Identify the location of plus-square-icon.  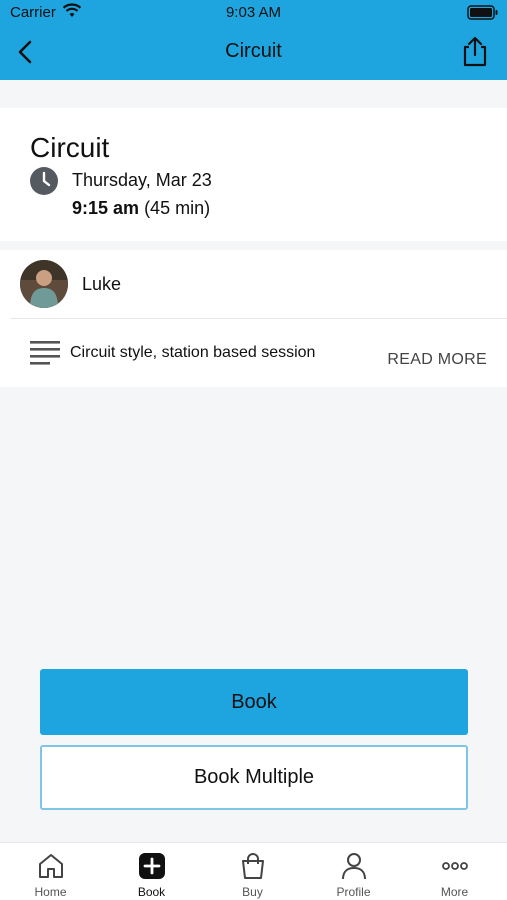
(152, 866).